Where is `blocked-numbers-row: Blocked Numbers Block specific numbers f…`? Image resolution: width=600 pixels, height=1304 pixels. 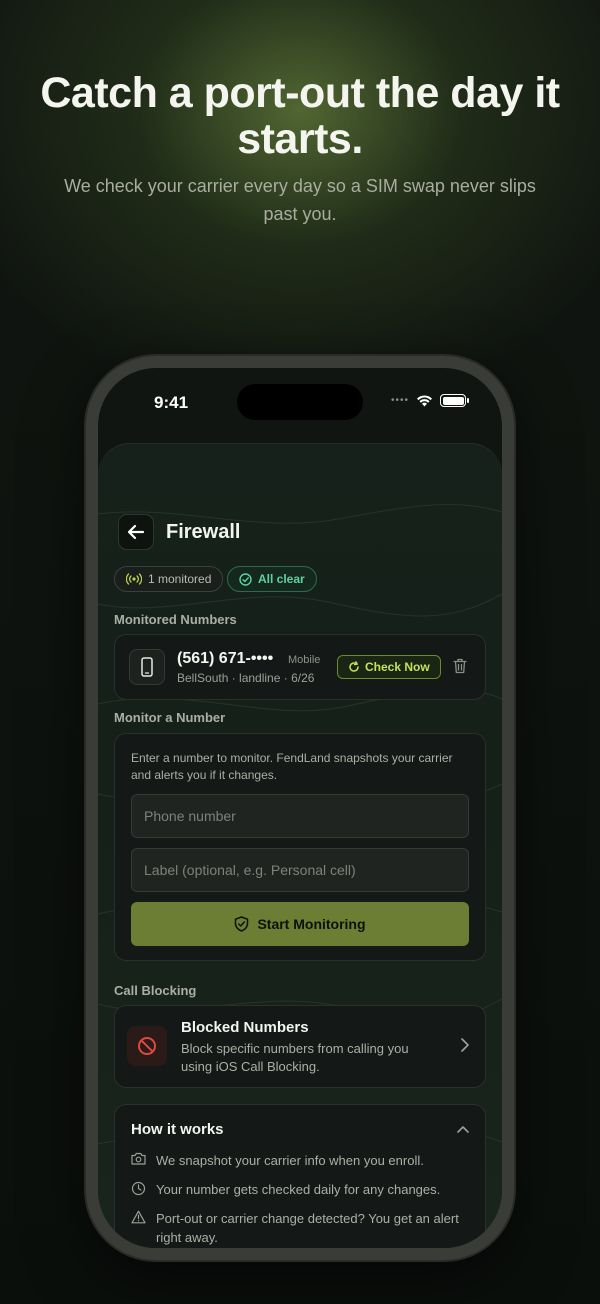 blocked-numbers-row: Blocked Numbers Block specific numbers f… is located at coordinates (300, 1046).